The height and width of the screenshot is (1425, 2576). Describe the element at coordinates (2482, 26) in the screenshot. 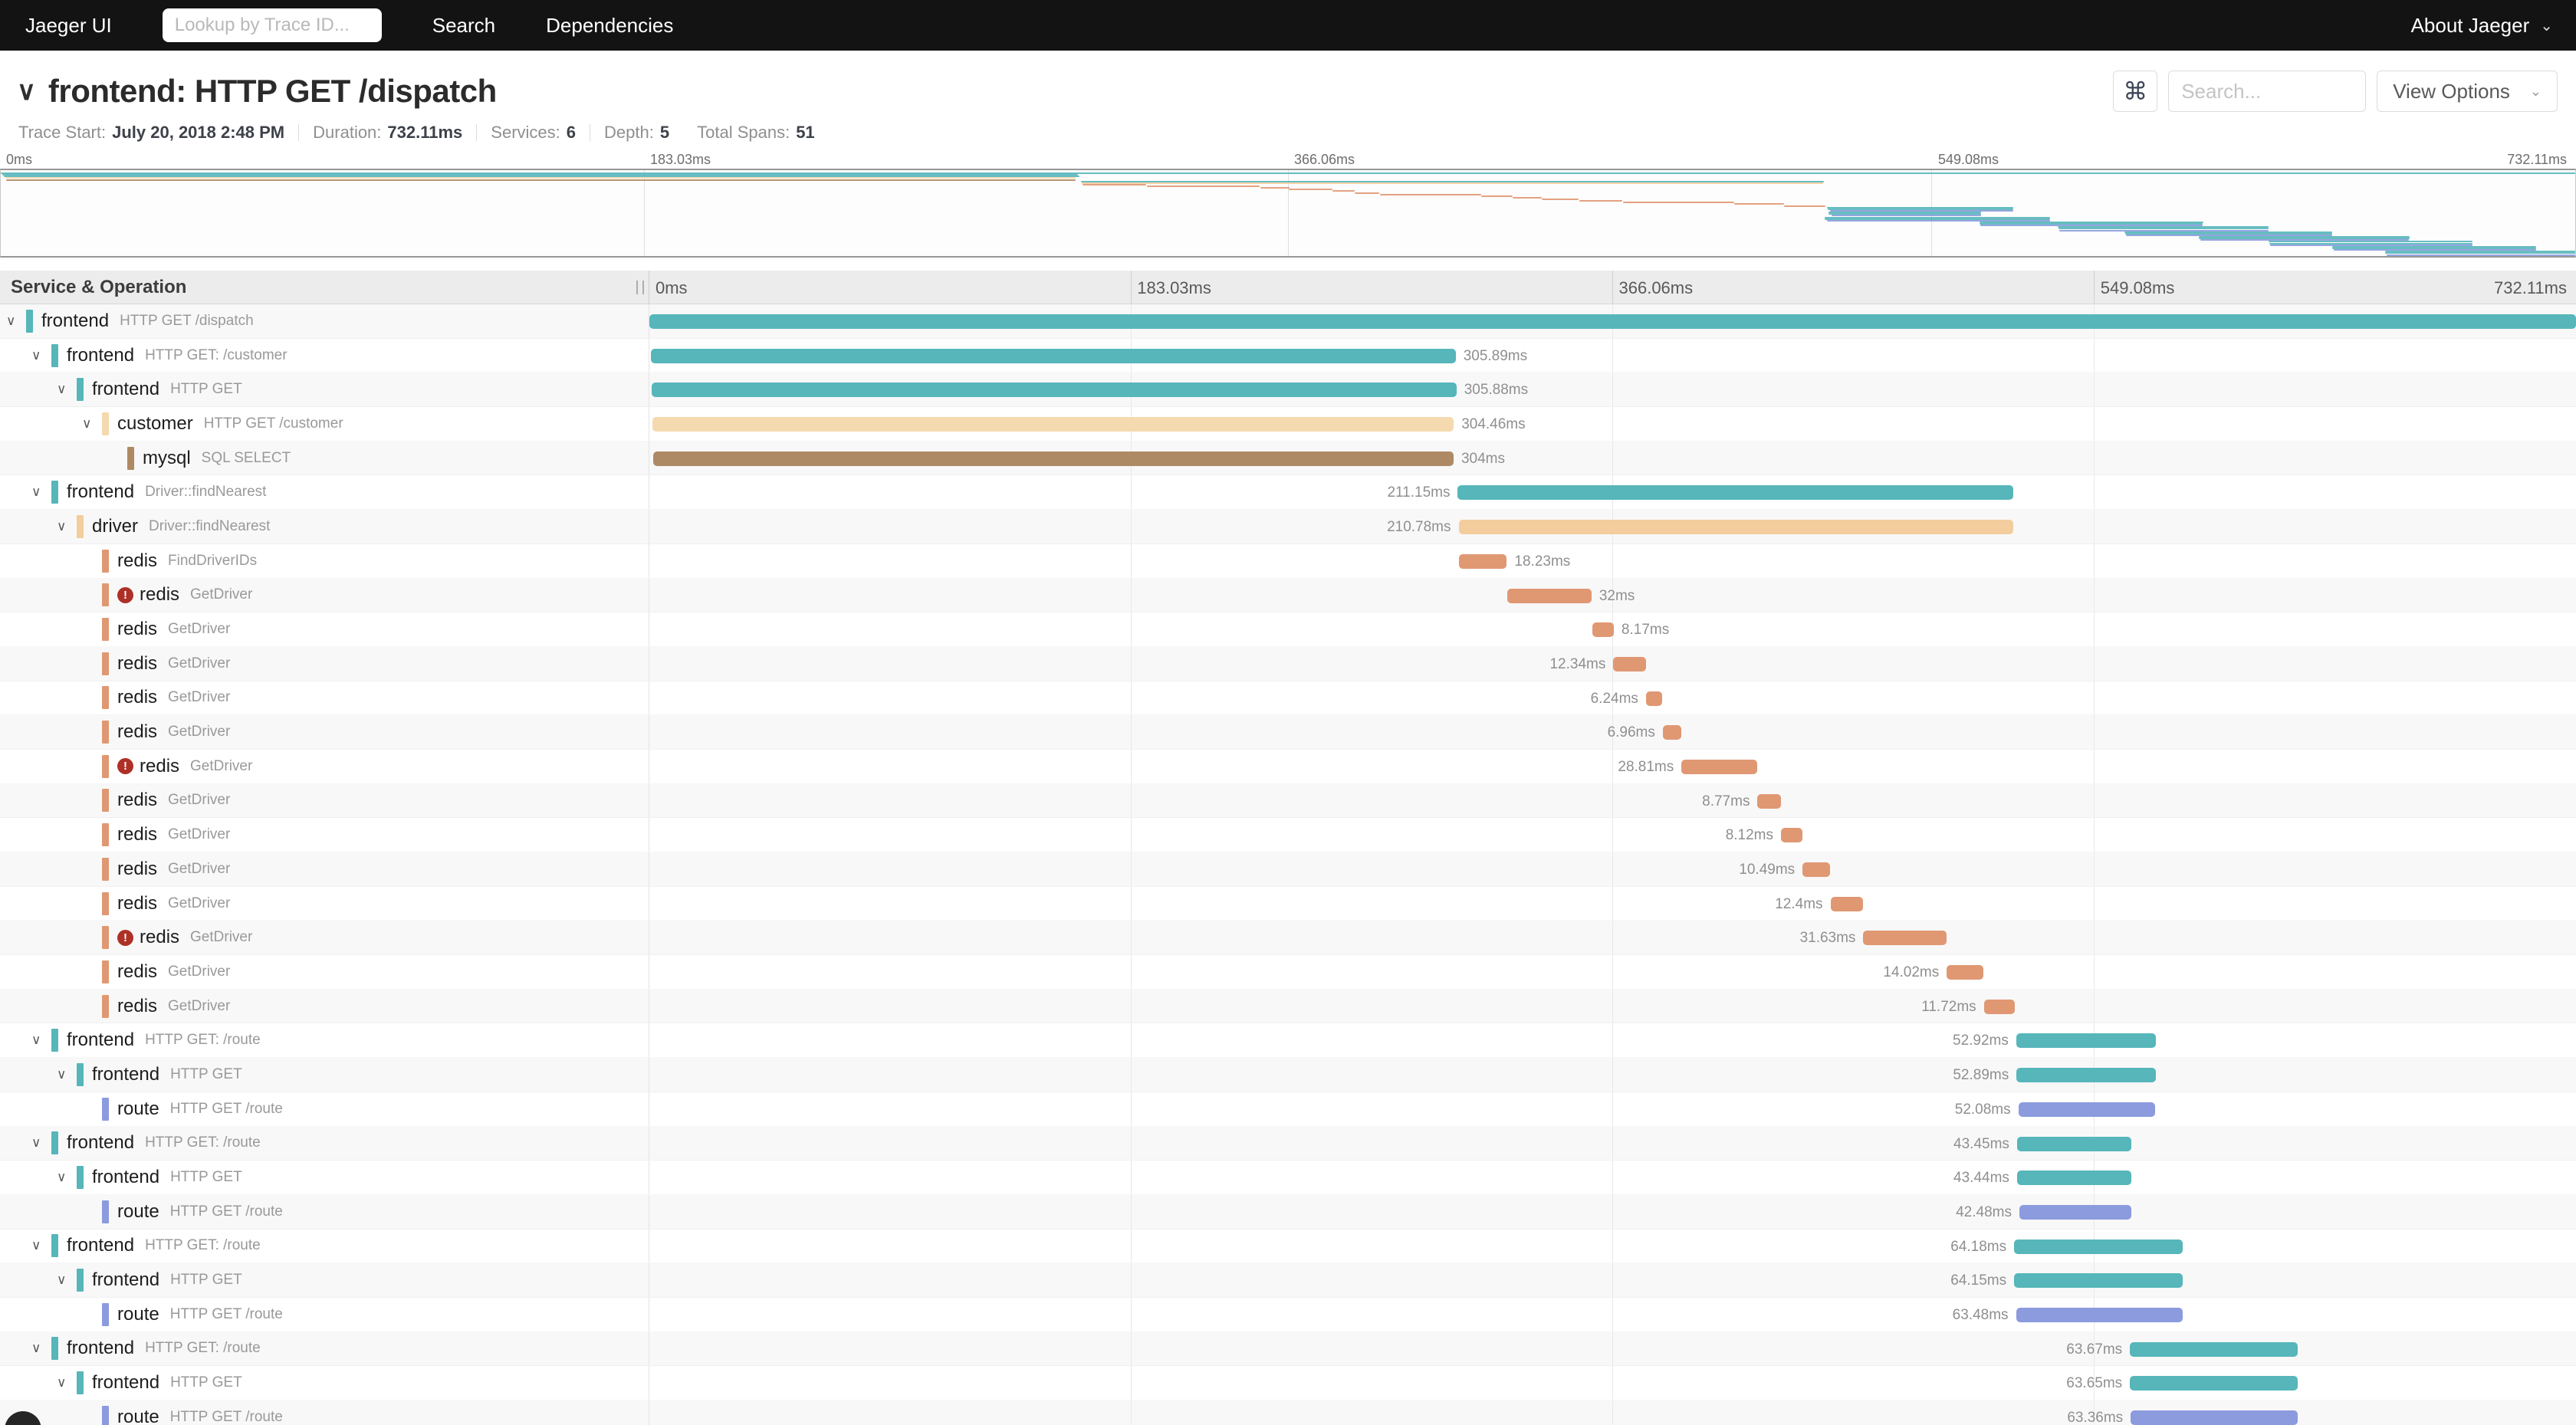

I see `about-jaeger-menu: About Jaeger ⌄` at that location.